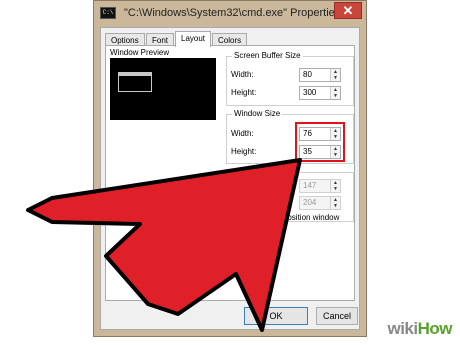 The image size is (460, 345). What do you see at coordinates (402, 328) in the screenshot?
I see `wikihow-watermark-wiki: wiki` at bounding box center [402, 328].